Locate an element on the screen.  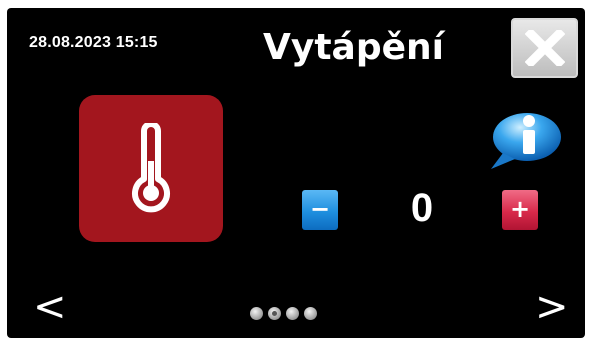
info-button is located at coordinates (524, 141).